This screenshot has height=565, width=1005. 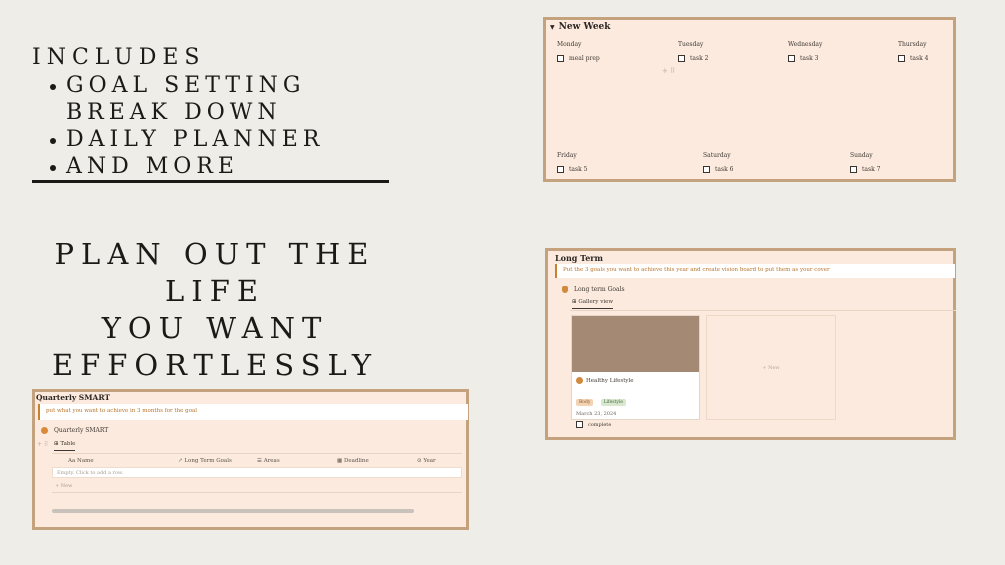 What do you see at coordinates (637, 424) in the screenshot?
I see `card-complete: complete` at bounding box center [637, 424].